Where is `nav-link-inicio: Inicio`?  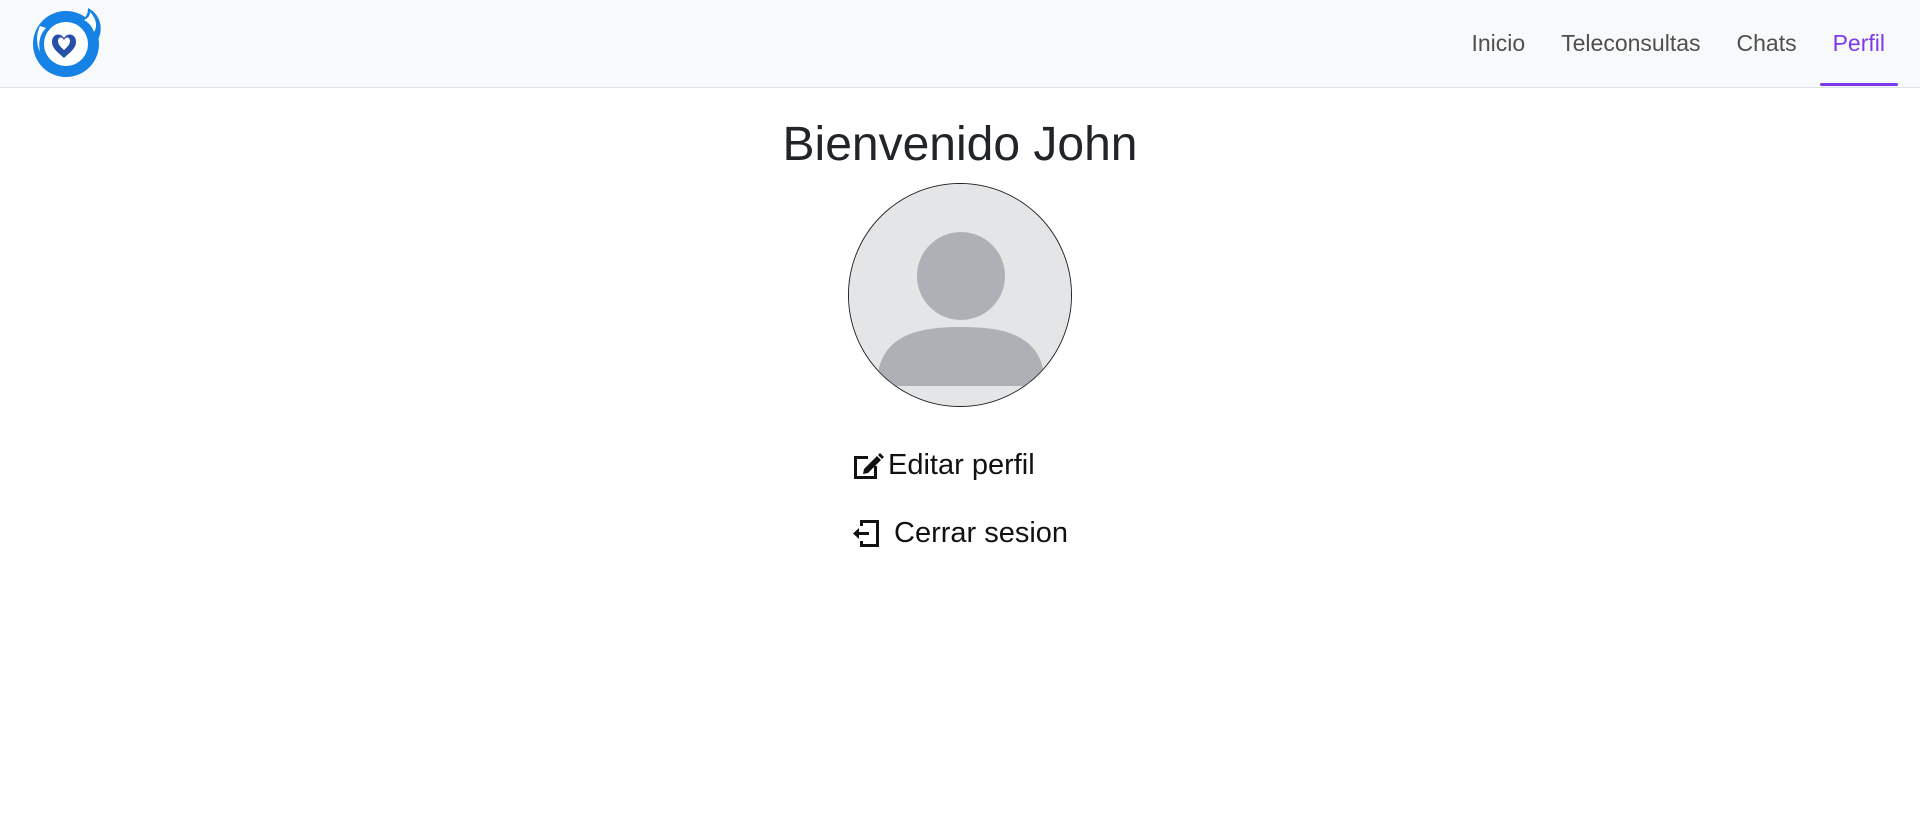
nav-link-inicio: Inicio is located at coordinates (1498, 43).